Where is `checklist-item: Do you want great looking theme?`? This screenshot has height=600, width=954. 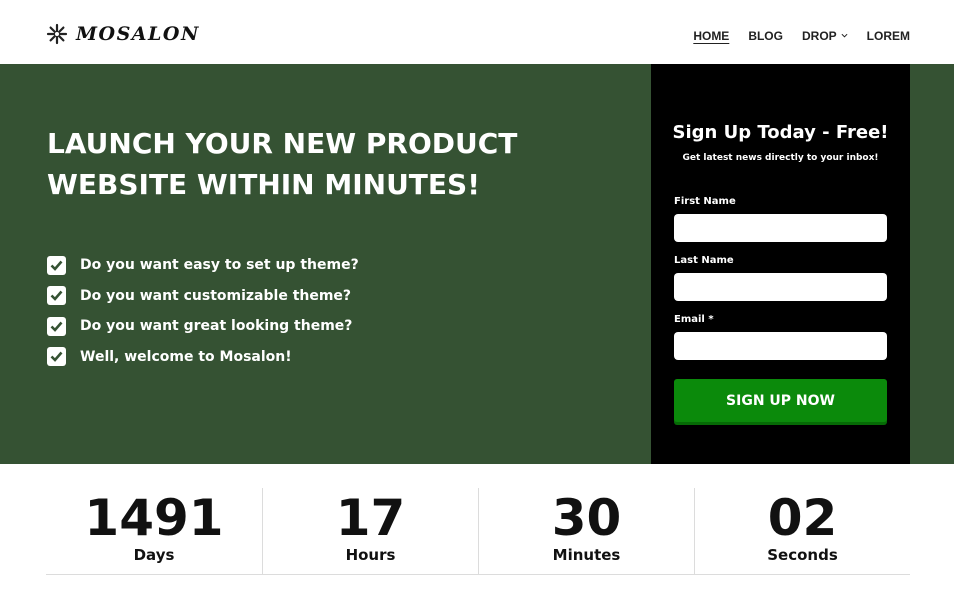 checklist-item: Do you want great looking theme? is located at coordinates (203, 326).